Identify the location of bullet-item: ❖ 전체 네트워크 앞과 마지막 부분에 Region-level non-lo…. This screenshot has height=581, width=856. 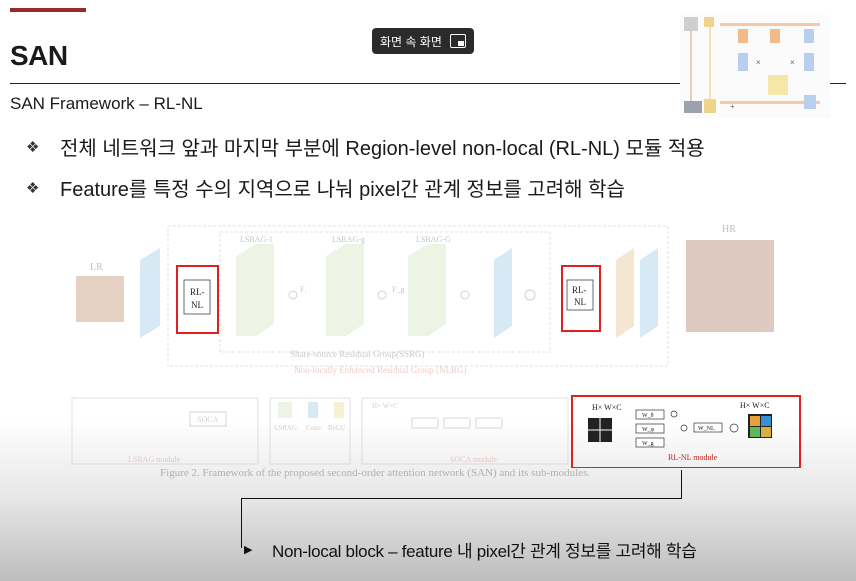
(365, 146).